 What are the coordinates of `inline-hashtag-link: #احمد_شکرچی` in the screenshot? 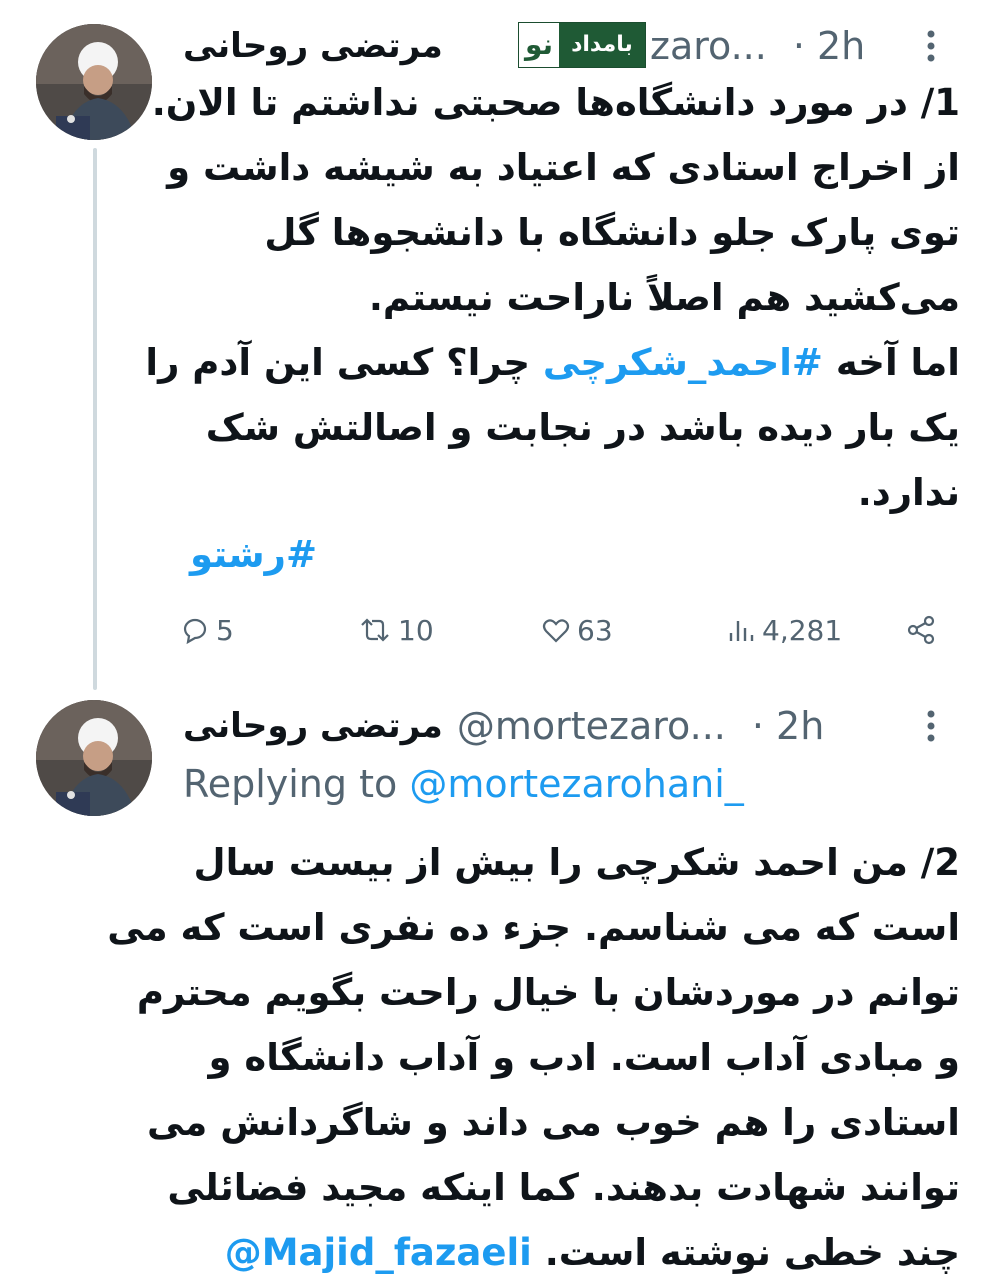 It's located at (683, 362).